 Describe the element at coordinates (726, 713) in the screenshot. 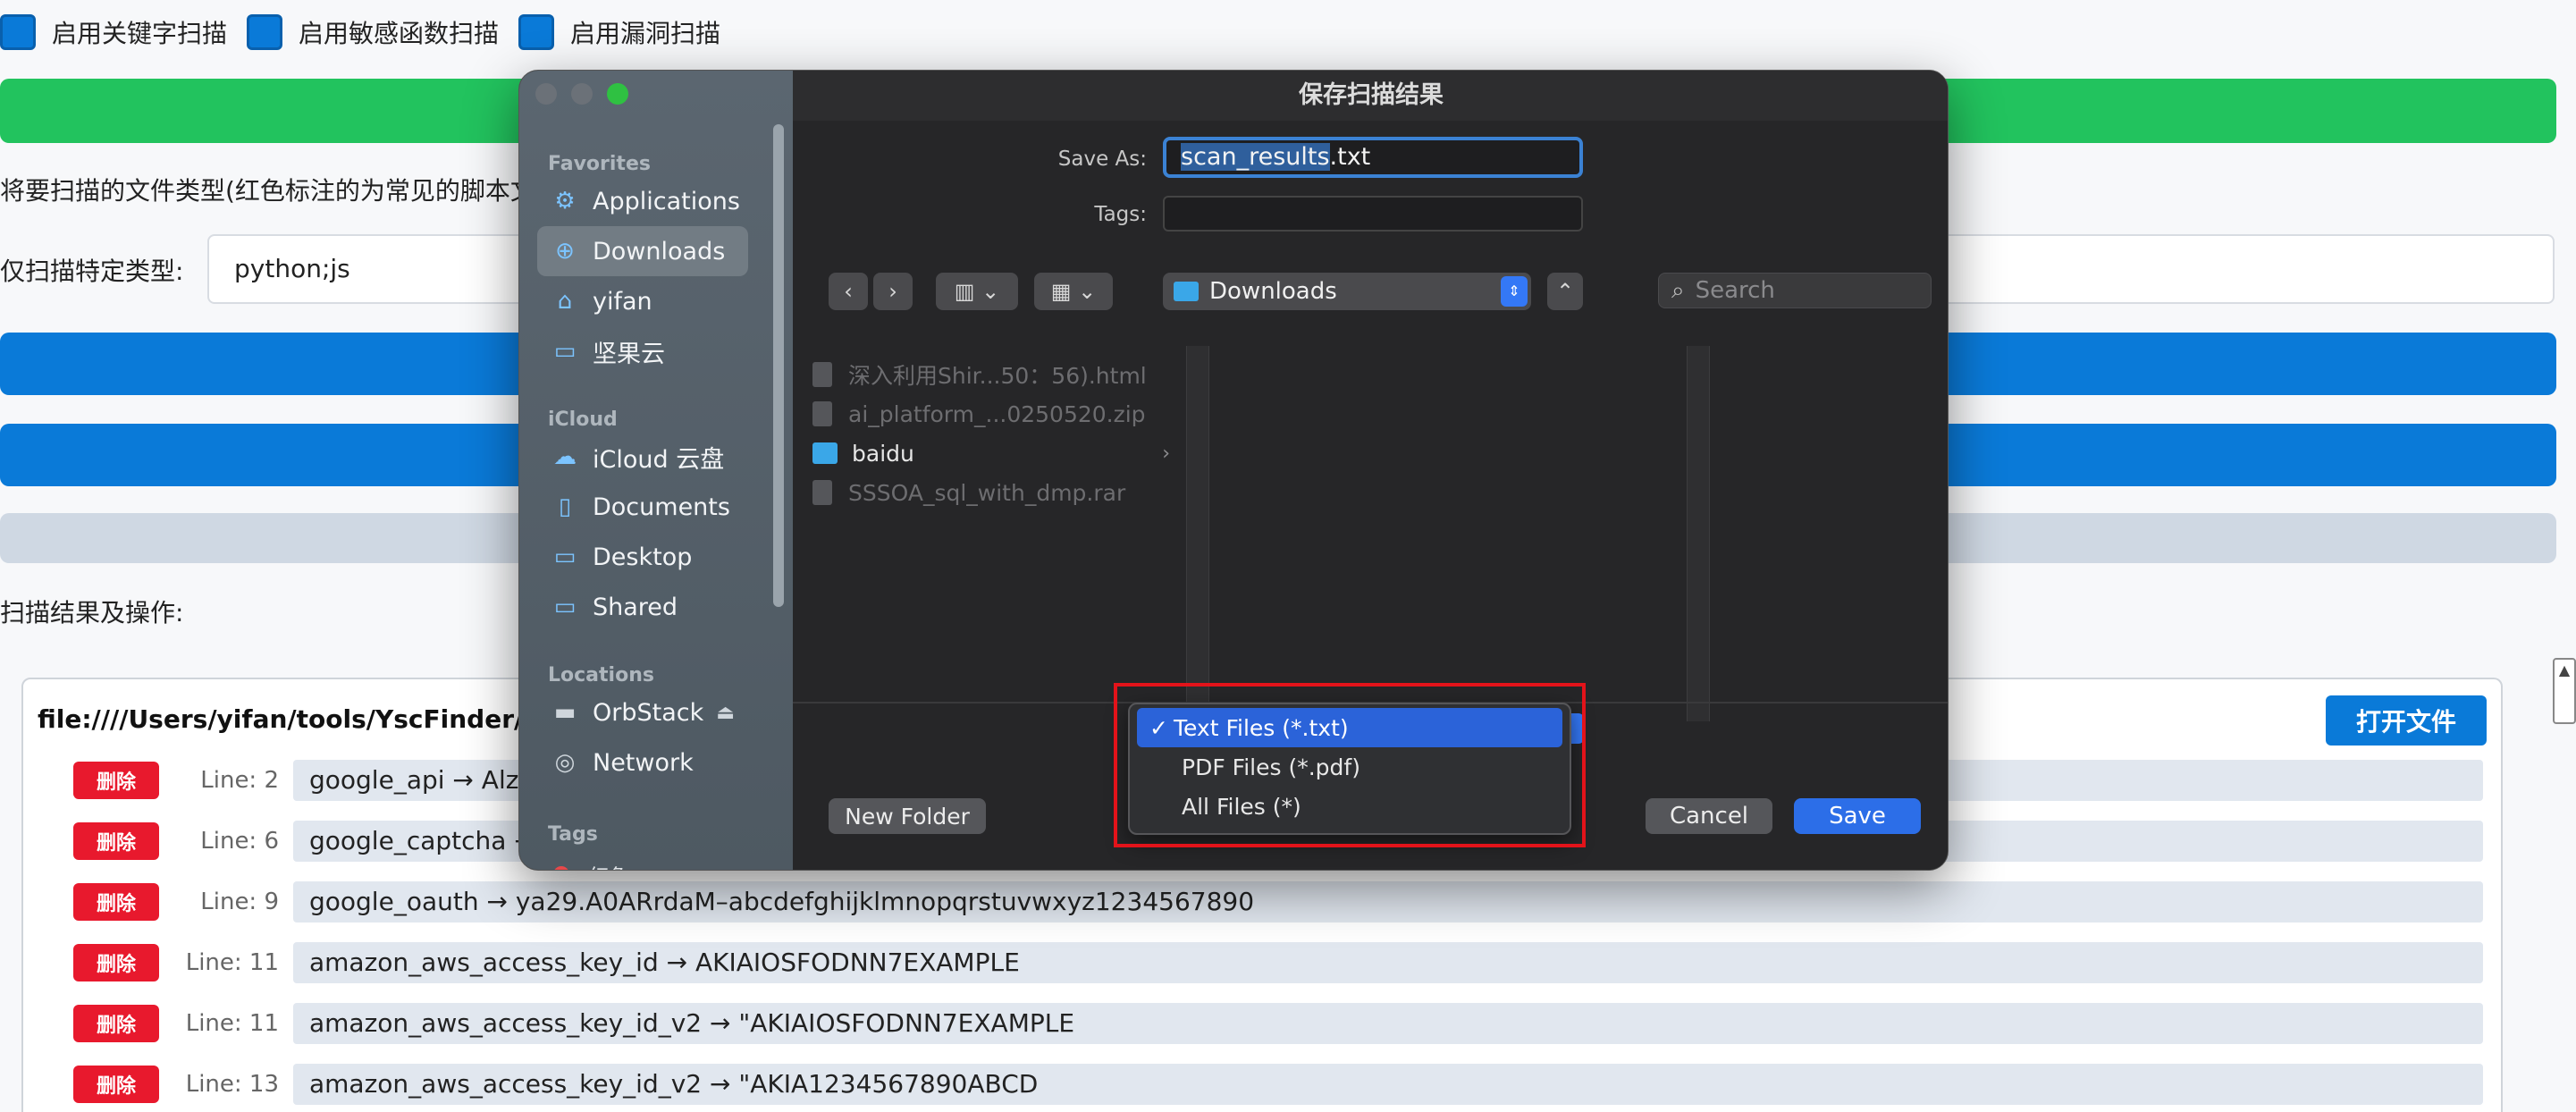

I see `eject-icon: ⏏` at that location.